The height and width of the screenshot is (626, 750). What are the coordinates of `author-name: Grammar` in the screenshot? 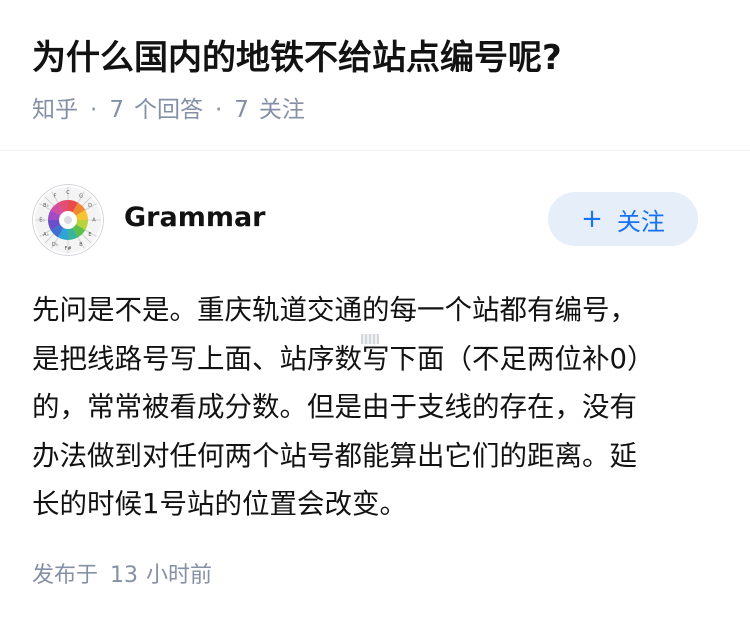 It's located at (195, 218).